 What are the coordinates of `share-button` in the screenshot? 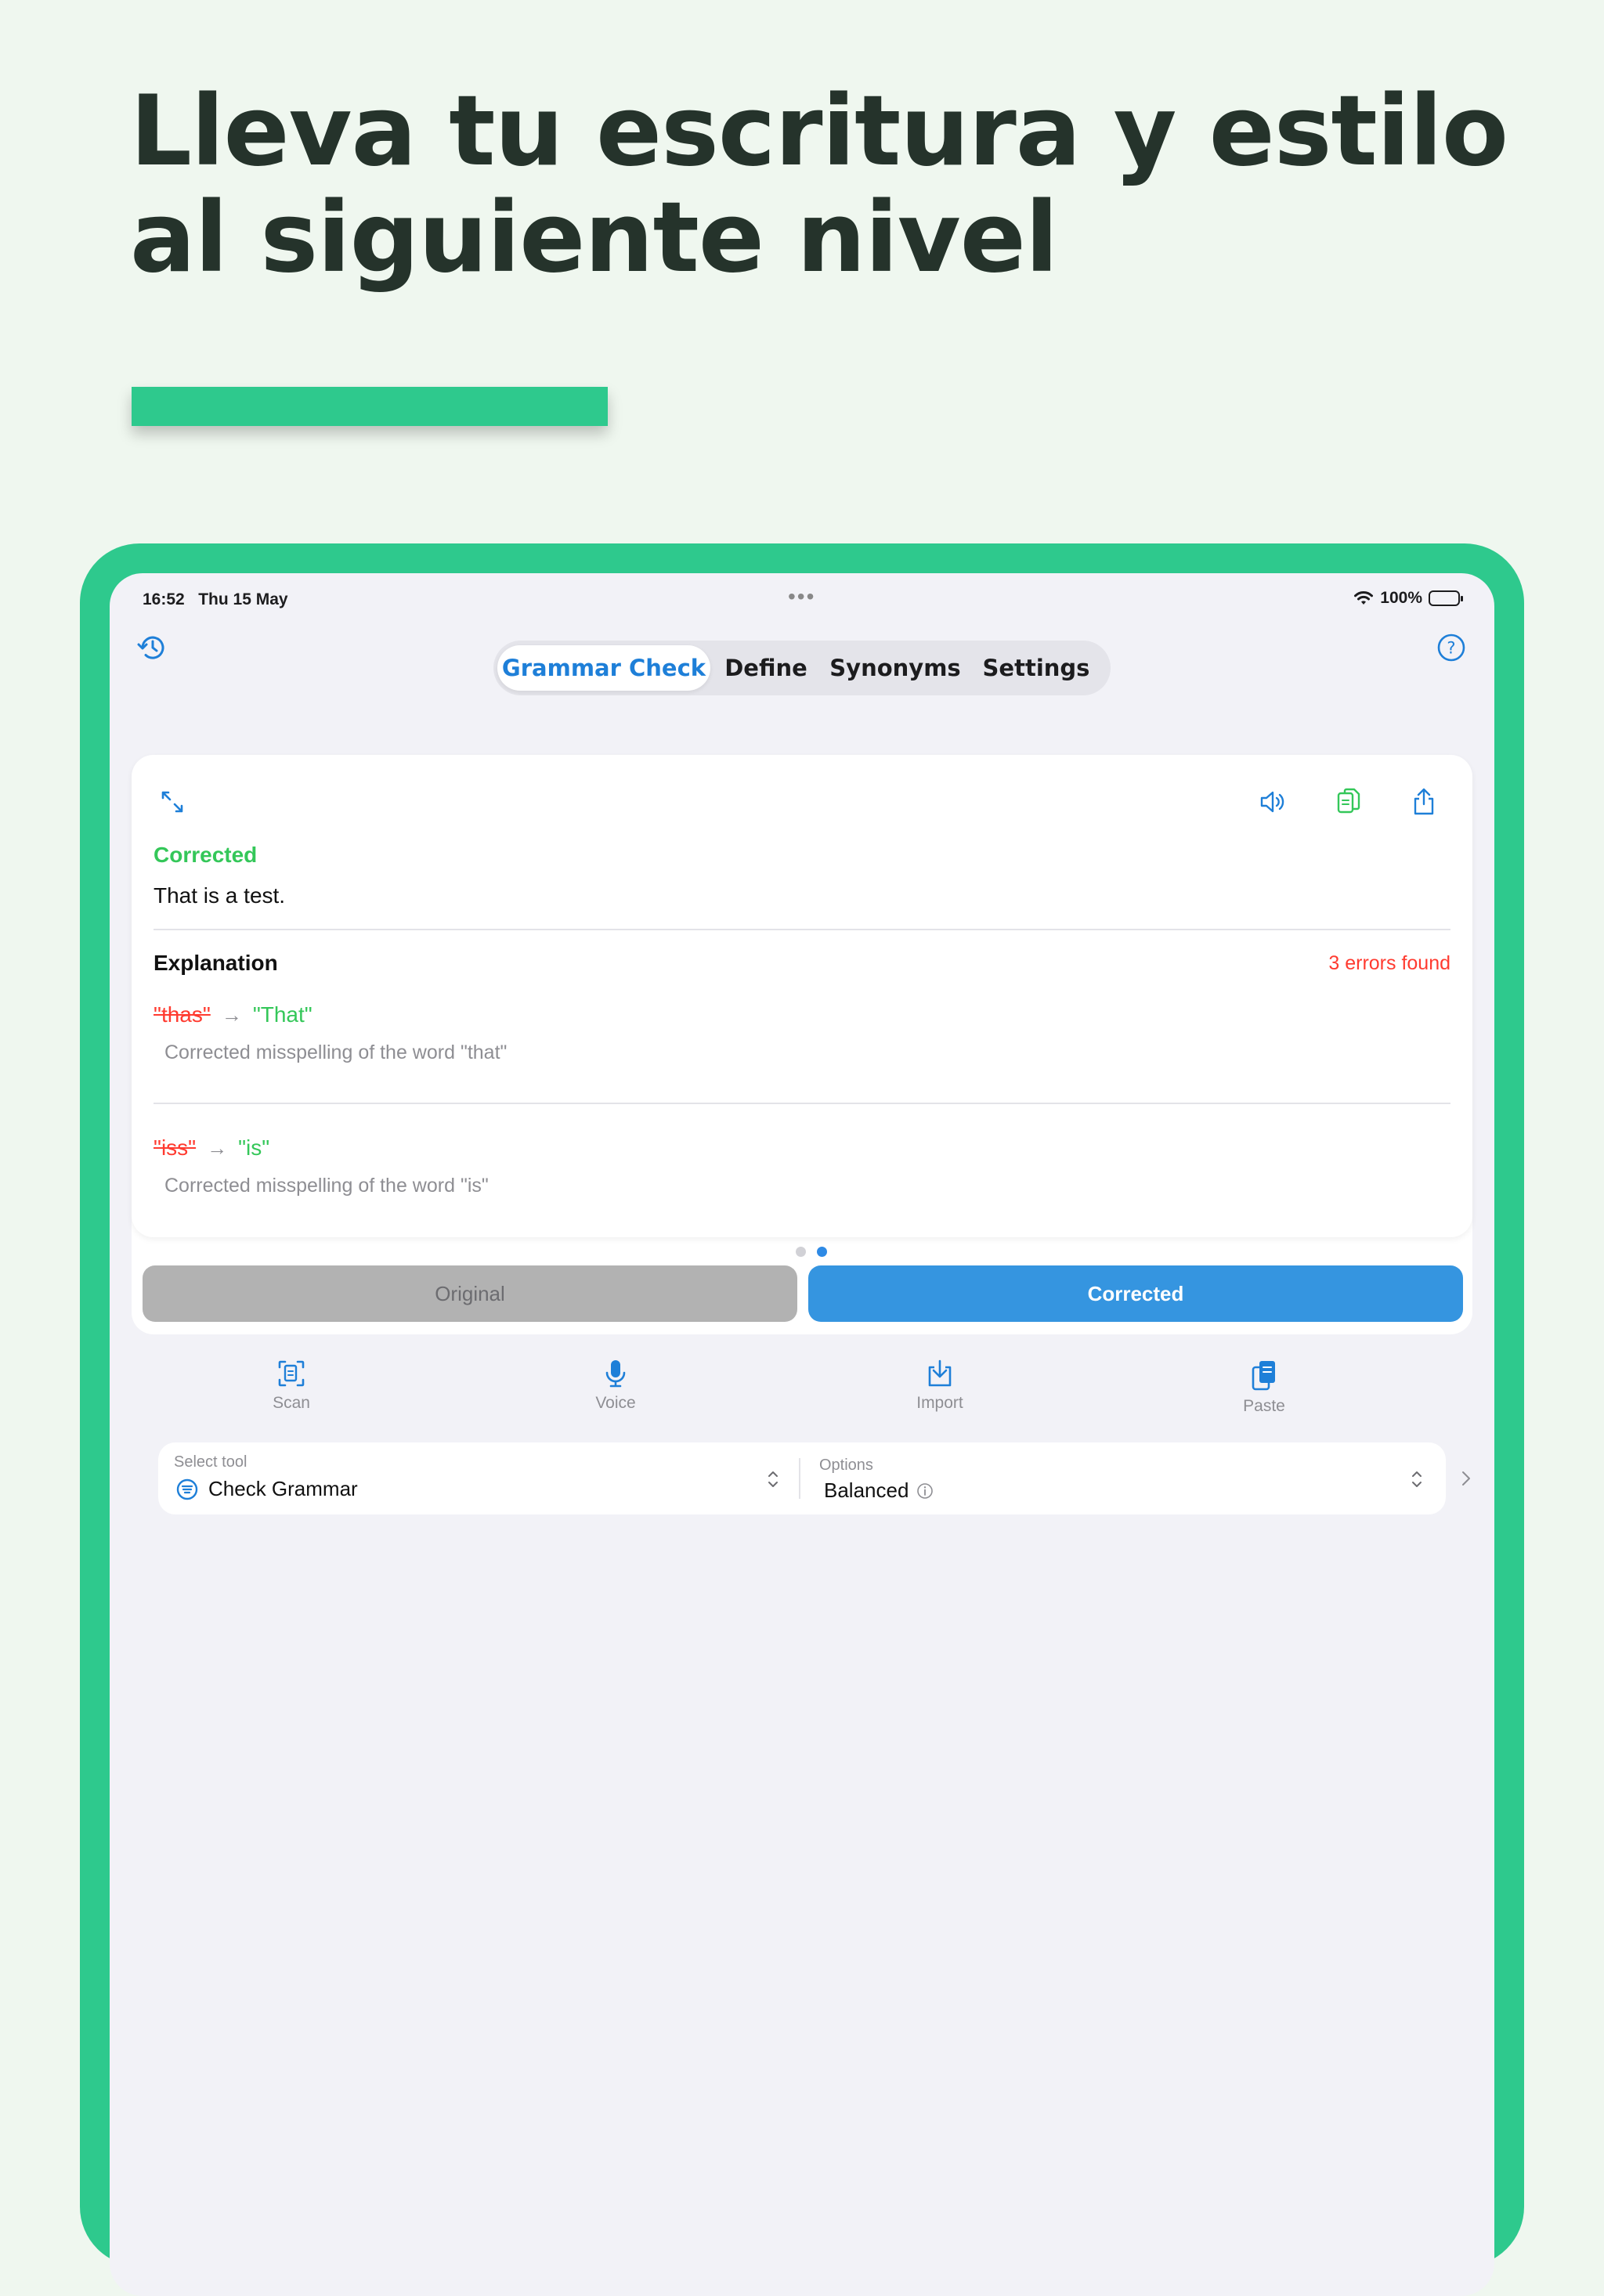 It's located at (1424, 802).